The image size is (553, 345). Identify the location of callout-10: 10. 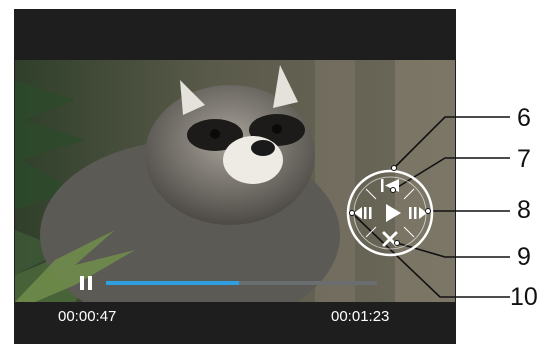
(524, 297).